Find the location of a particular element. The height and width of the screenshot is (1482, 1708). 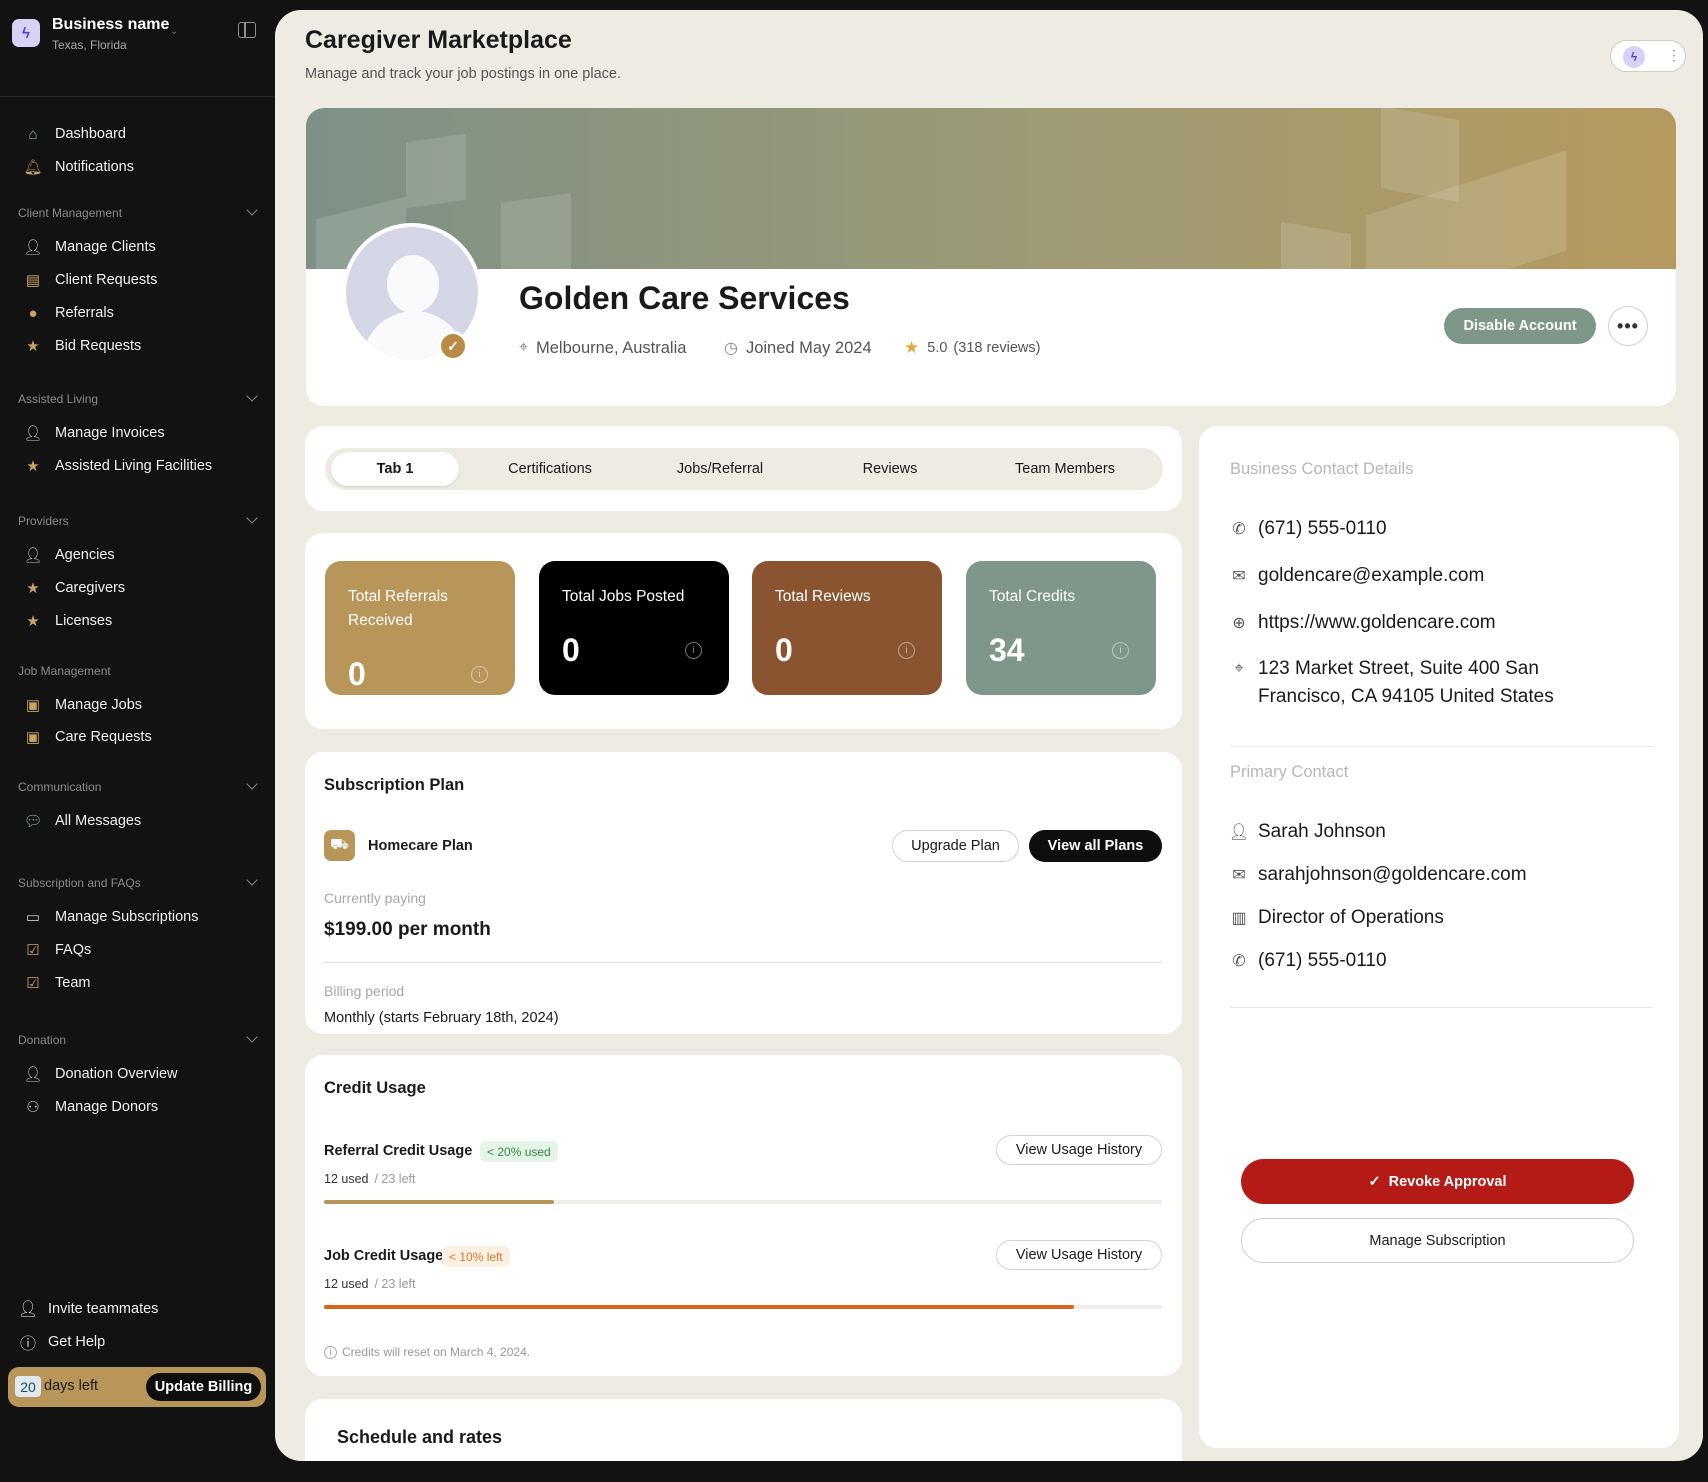

sidebar-item-licenses: ★ Licenses is located at coordinates (68, 621).